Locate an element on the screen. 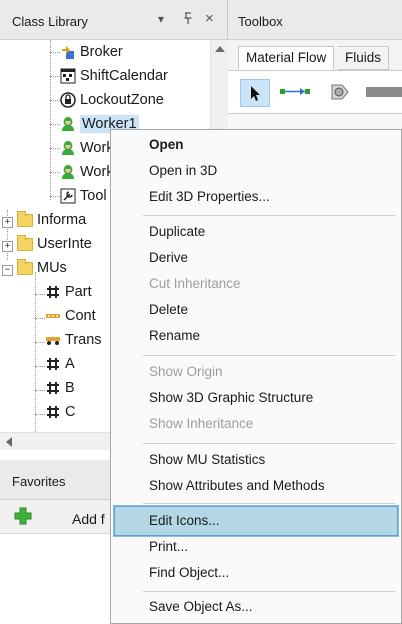 This screenshot has width=402, height=624. tree-item-label: MUs is located at coordinates (52, 268).